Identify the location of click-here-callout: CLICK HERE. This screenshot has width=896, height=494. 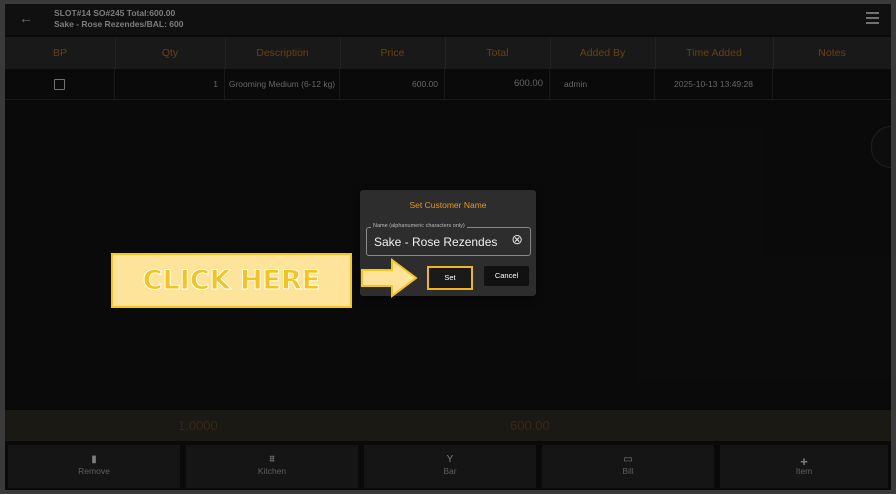
(231, 280).